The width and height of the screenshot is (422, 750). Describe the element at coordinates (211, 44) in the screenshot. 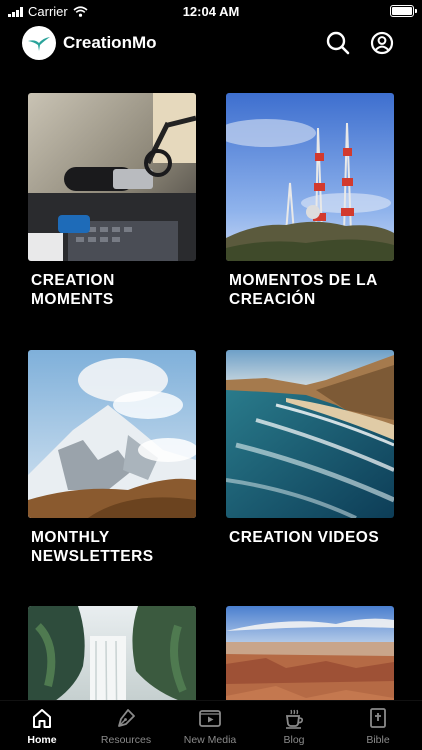

I see `app-header: CreationMo` at that location.